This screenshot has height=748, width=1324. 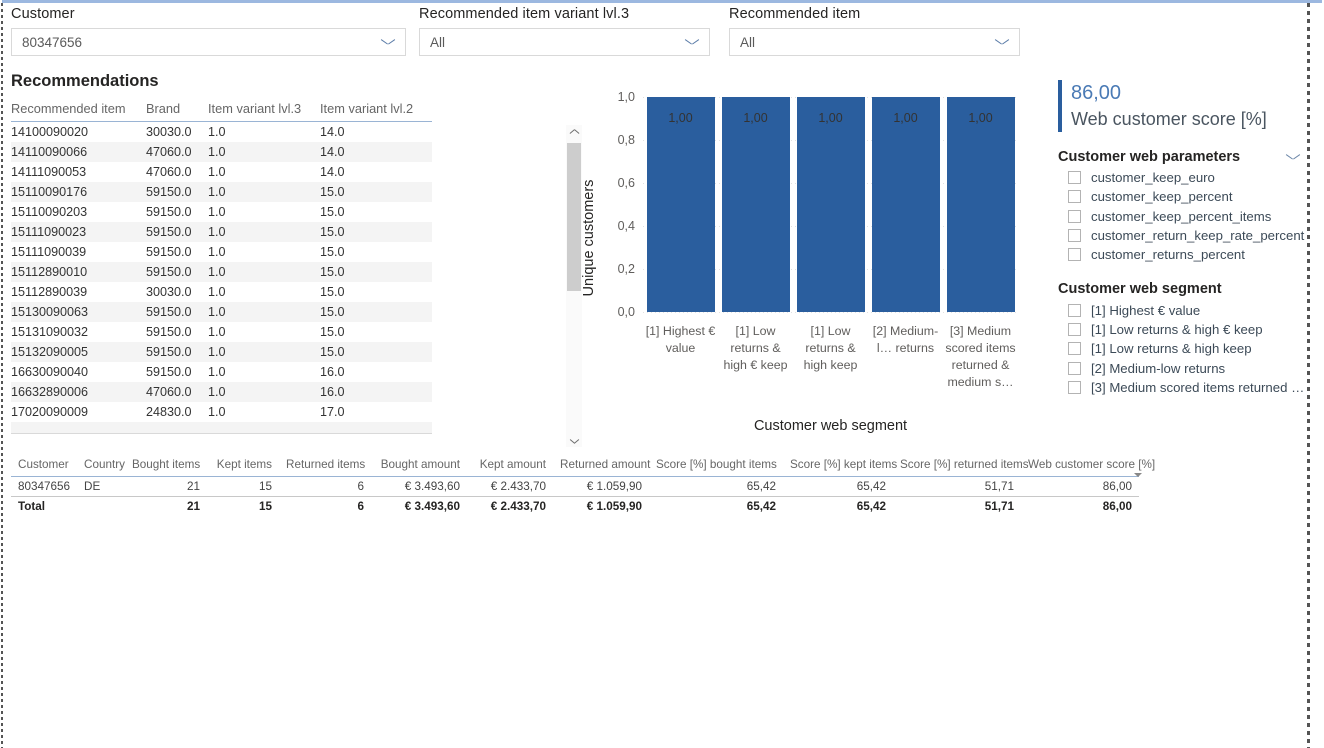 I want to click on table-row: 17020090009 24830.0 1.0 17.0, so click(x=221, y=412).